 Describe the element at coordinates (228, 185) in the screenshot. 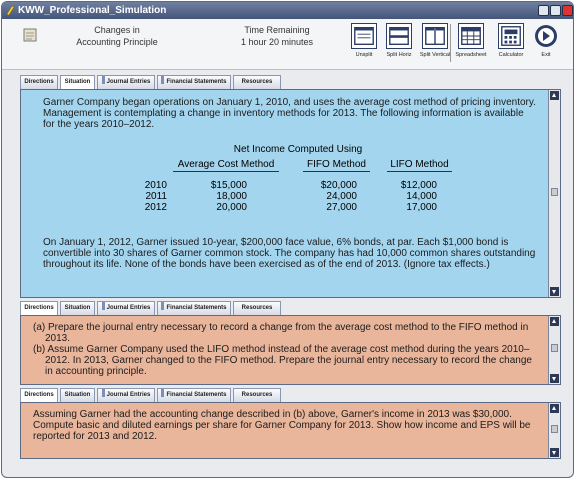

I see `avg-cell: $15,000` at that location.